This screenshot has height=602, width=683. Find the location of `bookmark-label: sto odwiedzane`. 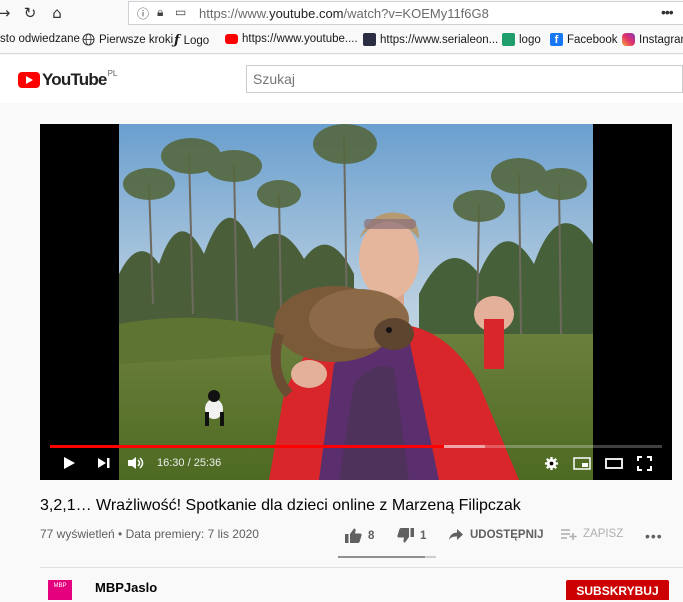

bookmark-label: sto odwiedzane is located at coordinates (40, 39).